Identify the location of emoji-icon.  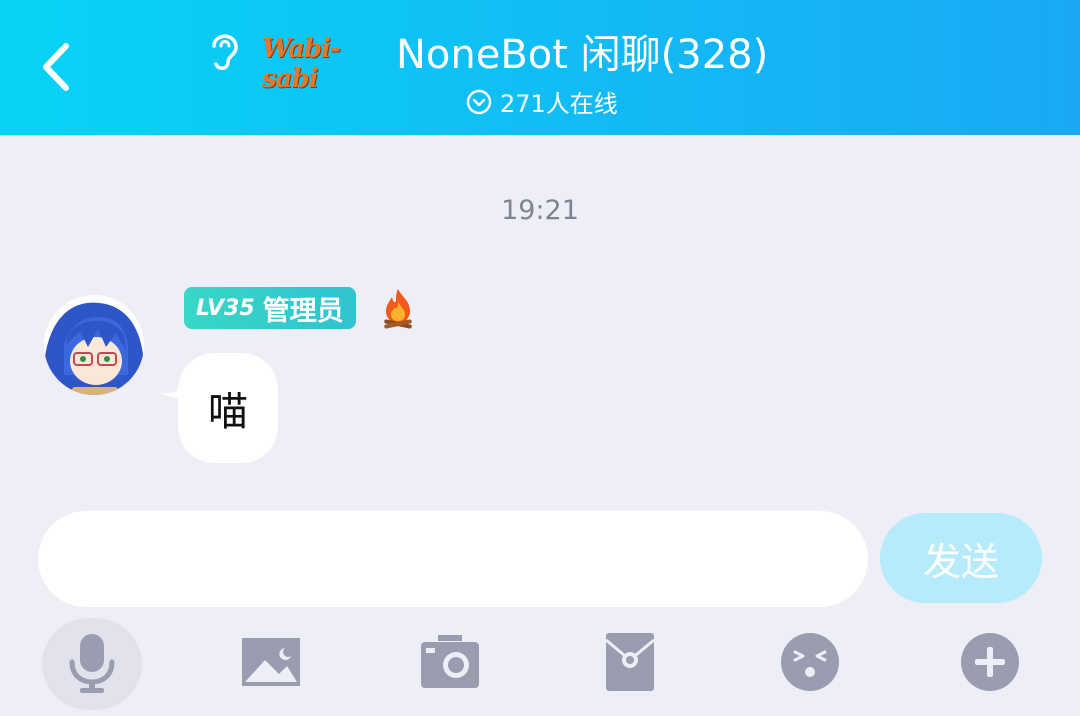
(810, 662).